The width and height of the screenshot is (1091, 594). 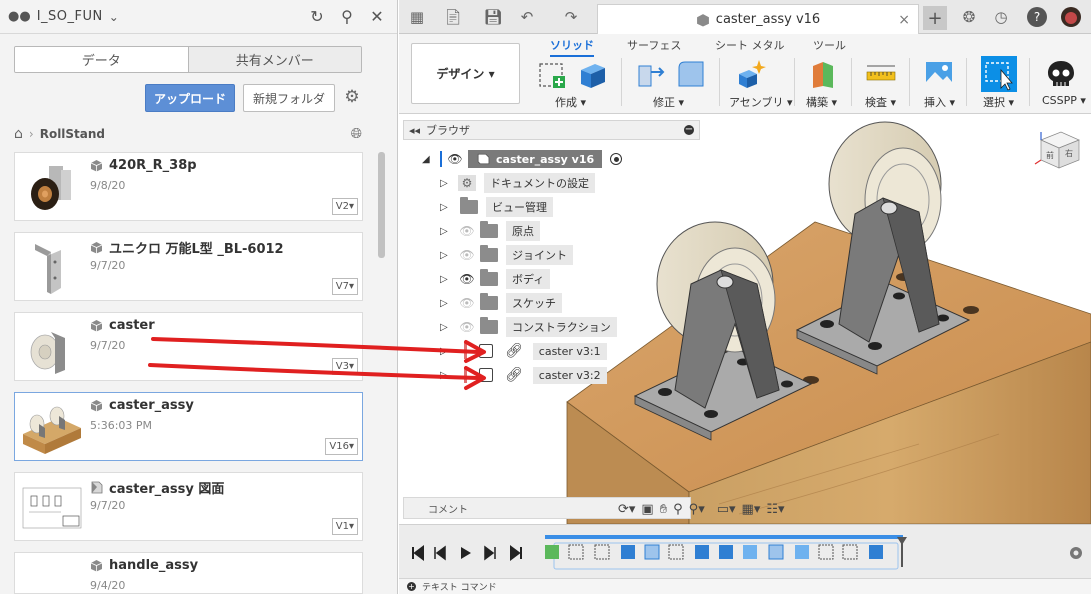 I want to click on viewcube: 前 右, so click(x=1057, y=150).